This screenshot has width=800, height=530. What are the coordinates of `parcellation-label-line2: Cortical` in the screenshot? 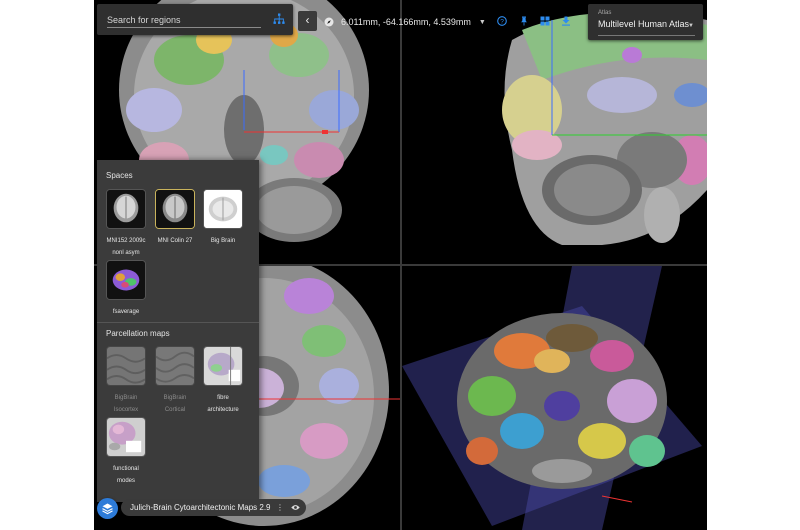 It's located at (175, 410).